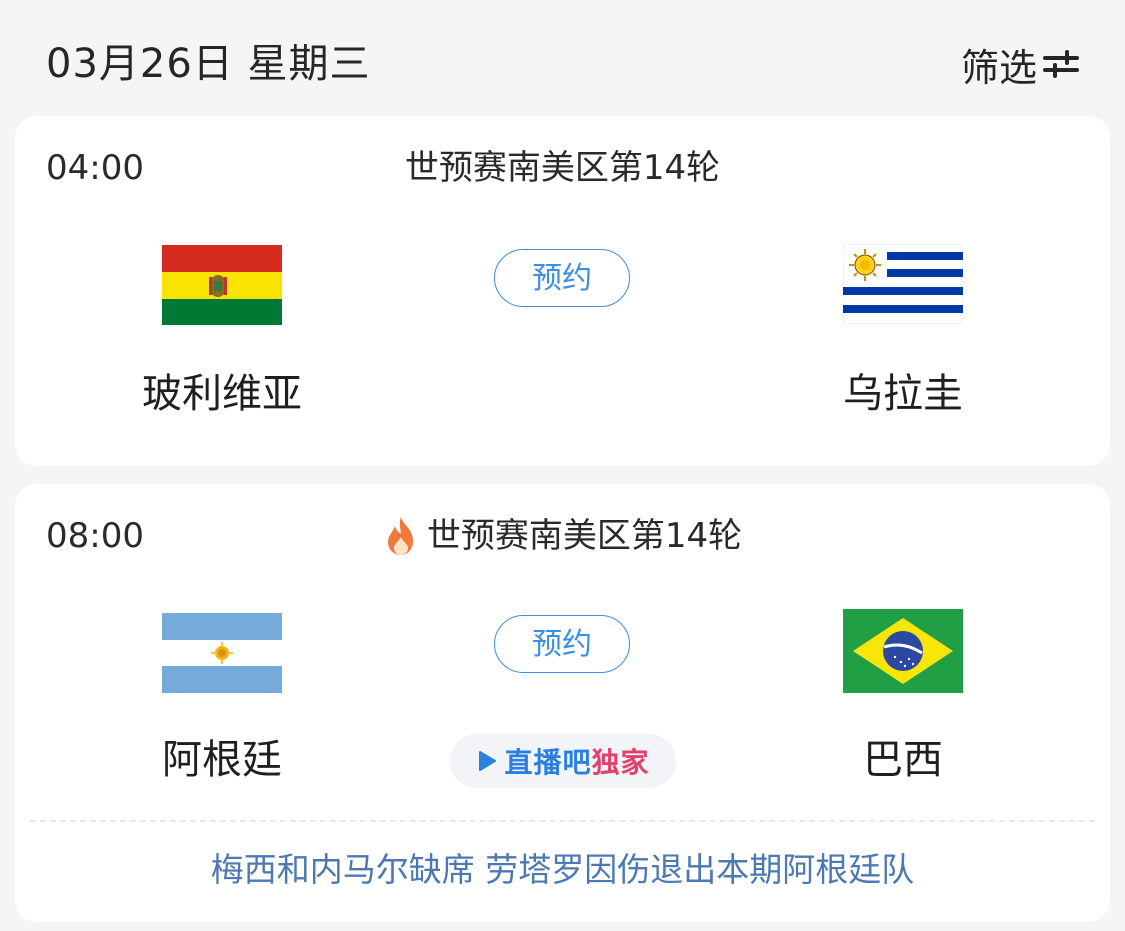 The height and width of the screenshot is (931, 1125). Describe the element at coordinates (487, 761) in the screenshot. I see `play-icon` at that location.